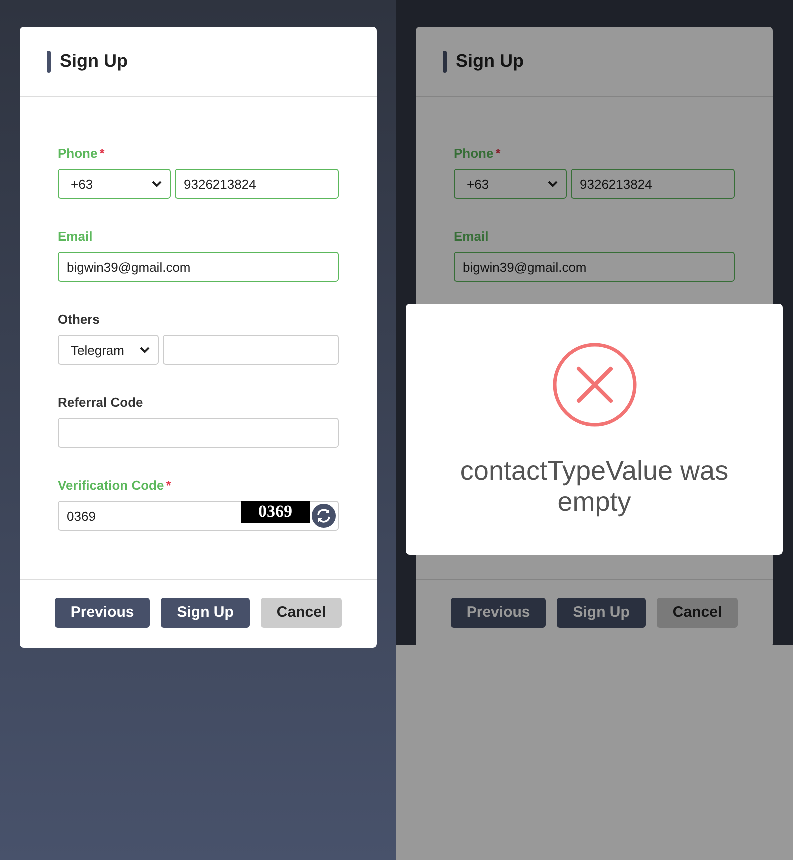 The height and width of the screenshot is (860, 793). I want to click on captcha-image: 0369, so click(275, 512).